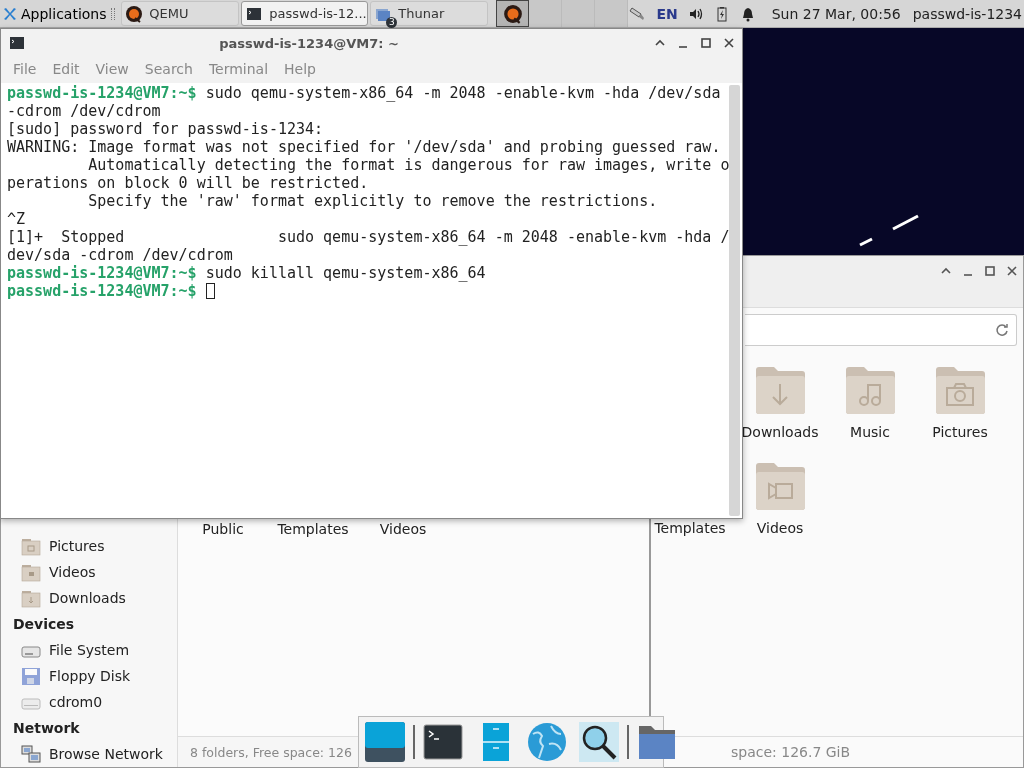 This screenshot has width=1024, height=768. Describe the element at coordinates (54, 13) in the screenshot. I see `applications-menu: Applications` at that location.